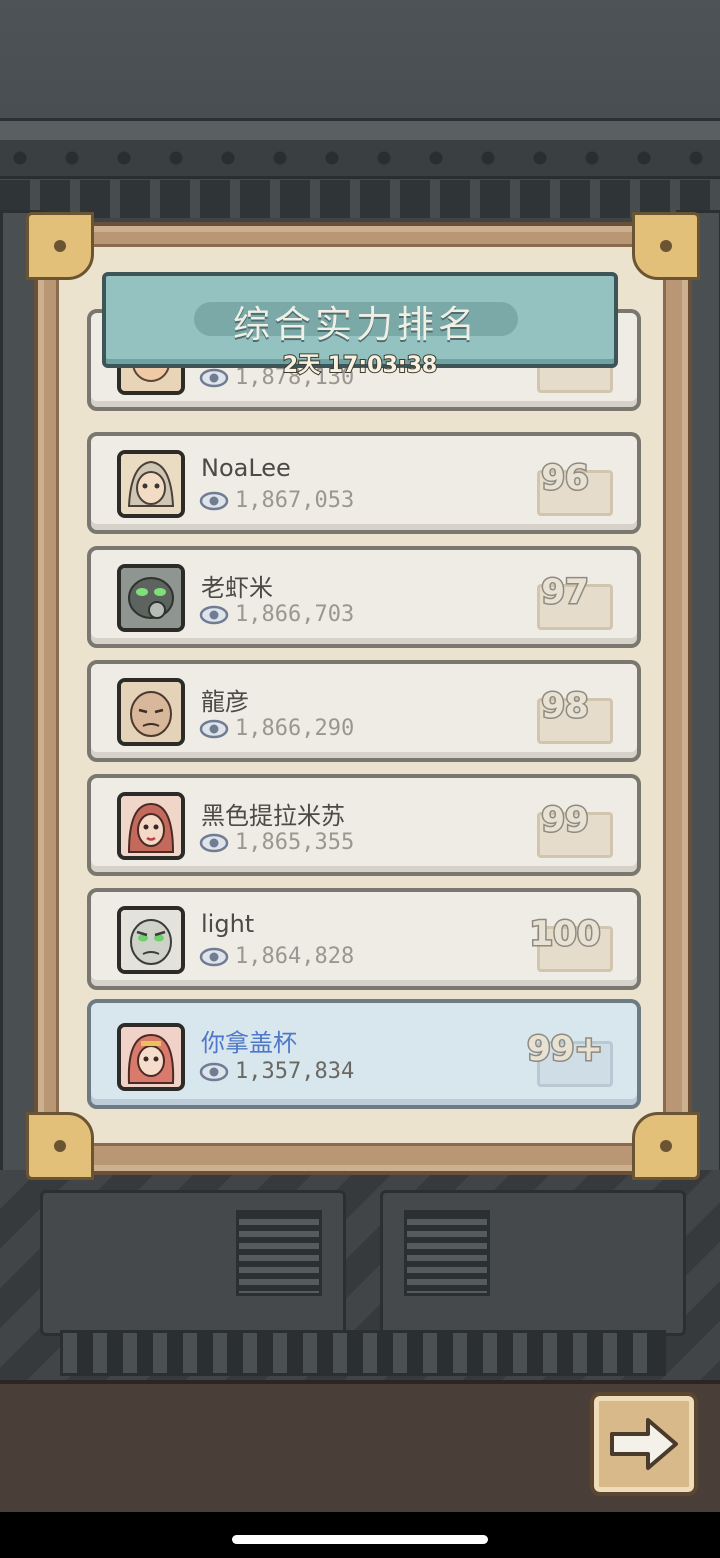 The width and height of the screenshot is (720, 1558). I want to click on player-name: light, so click(228, 924).